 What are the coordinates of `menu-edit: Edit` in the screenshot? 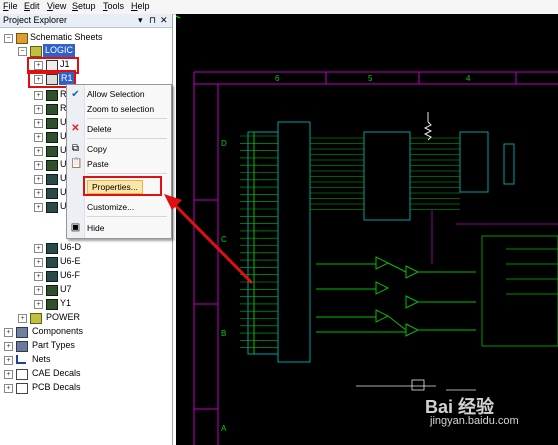 It's located at (32, 6).